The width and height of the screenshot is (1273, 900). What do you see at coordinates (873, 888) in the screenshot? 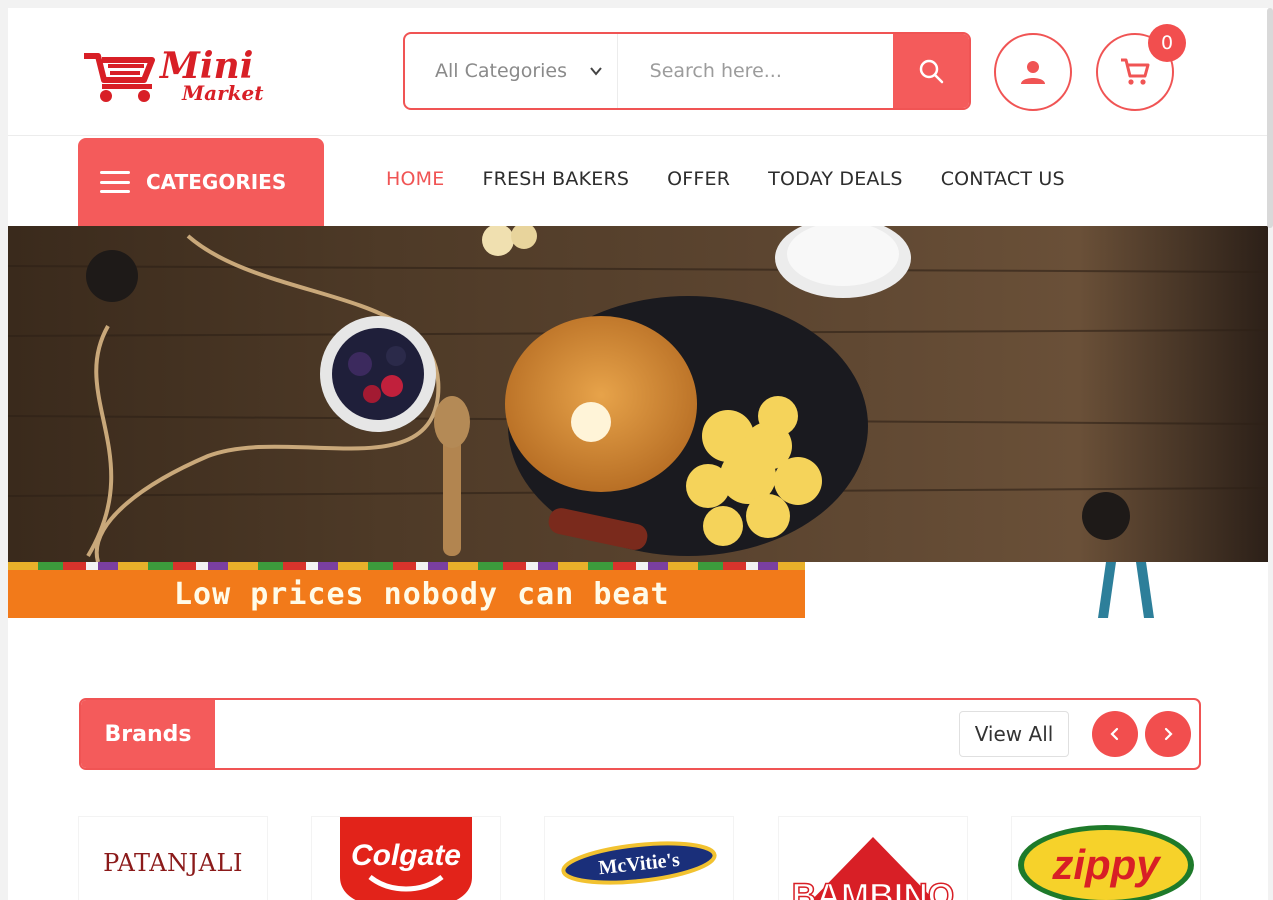
I see `brand-bambino-name: BAMBINO` at bounding box center [873, 888].